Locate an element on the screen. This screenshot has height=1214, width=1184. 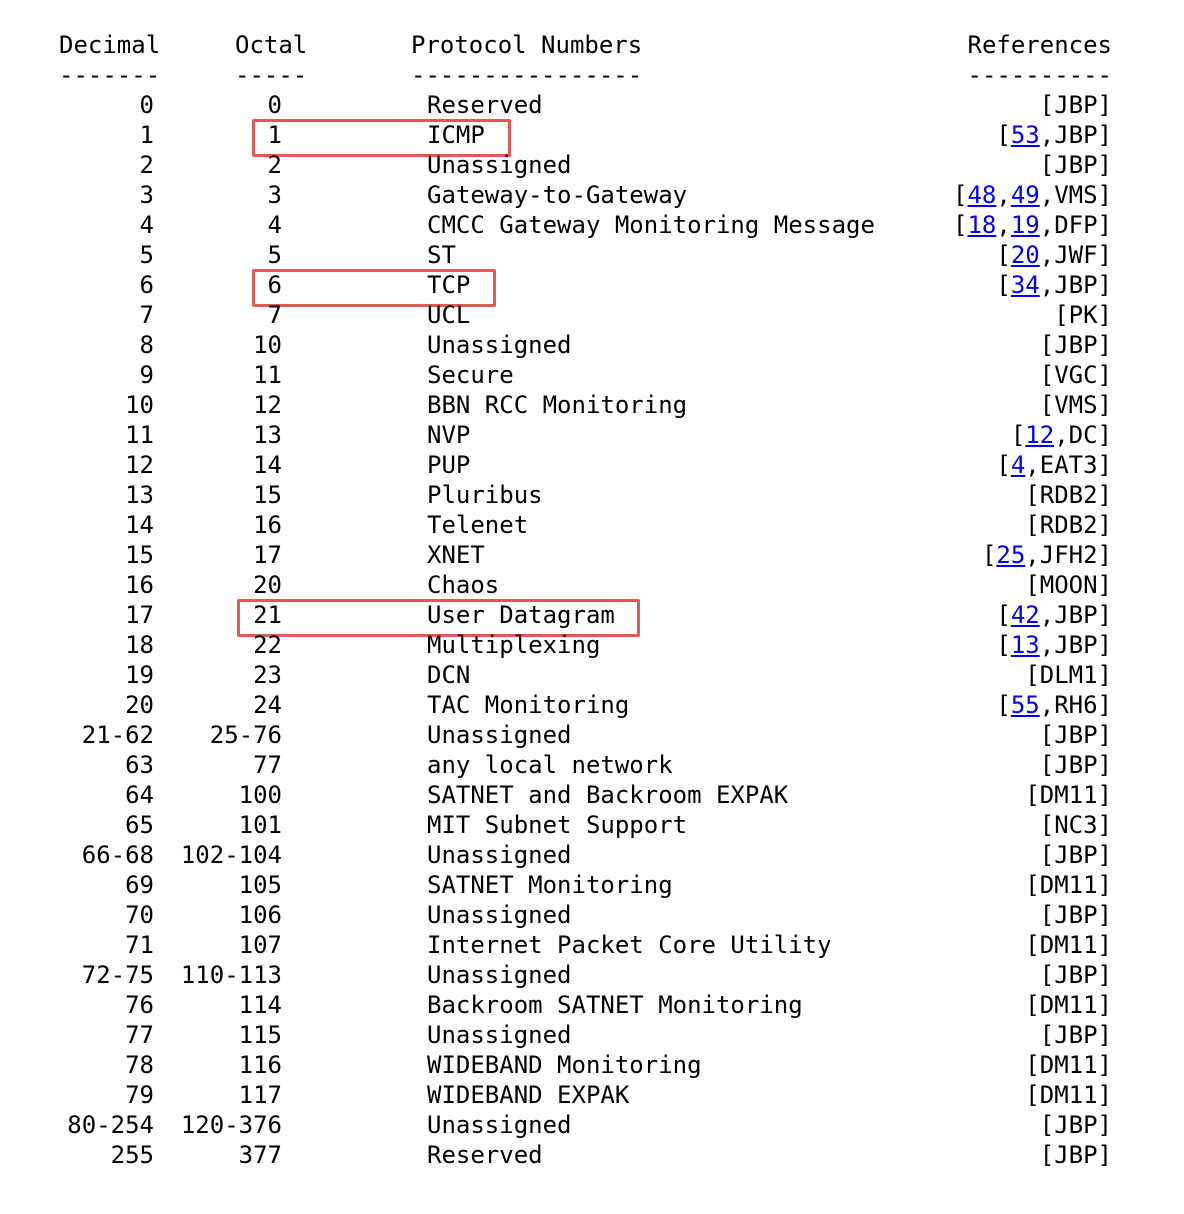
decimal-cell: 1 is located at coordinates (146, 135).